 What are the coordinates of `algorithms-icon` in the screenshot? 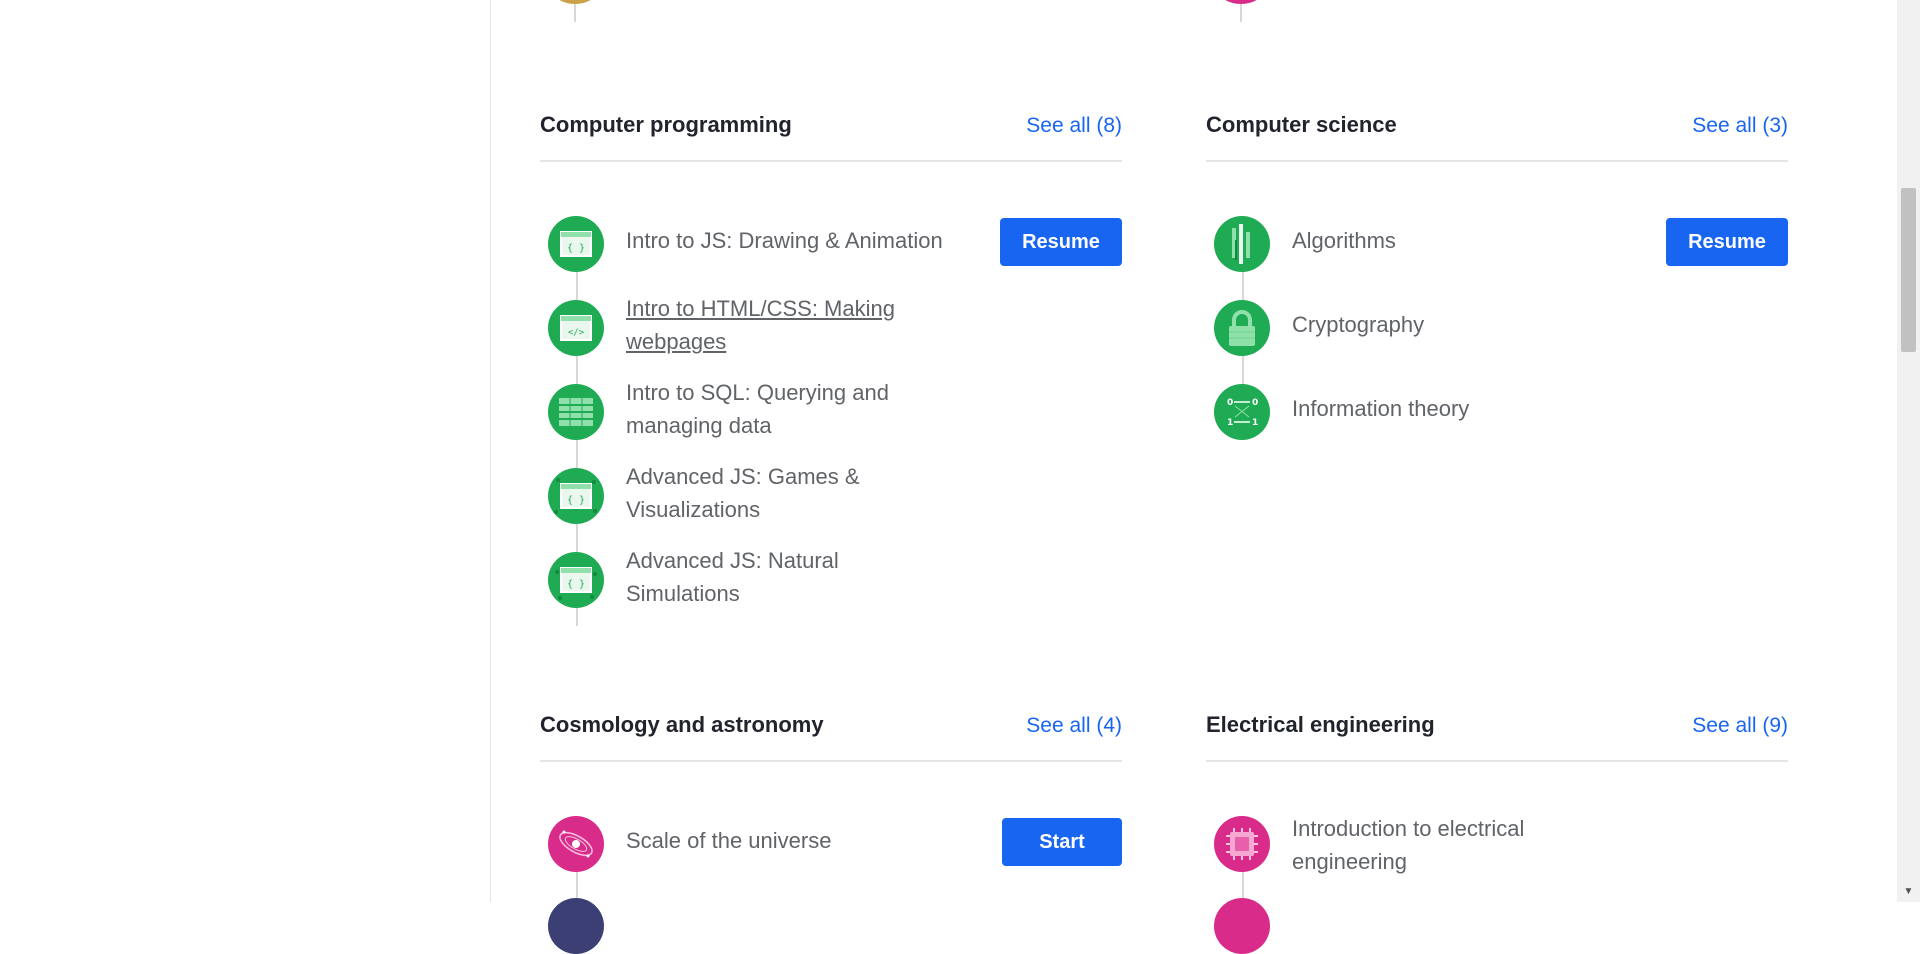 It's located at (1242, 244).